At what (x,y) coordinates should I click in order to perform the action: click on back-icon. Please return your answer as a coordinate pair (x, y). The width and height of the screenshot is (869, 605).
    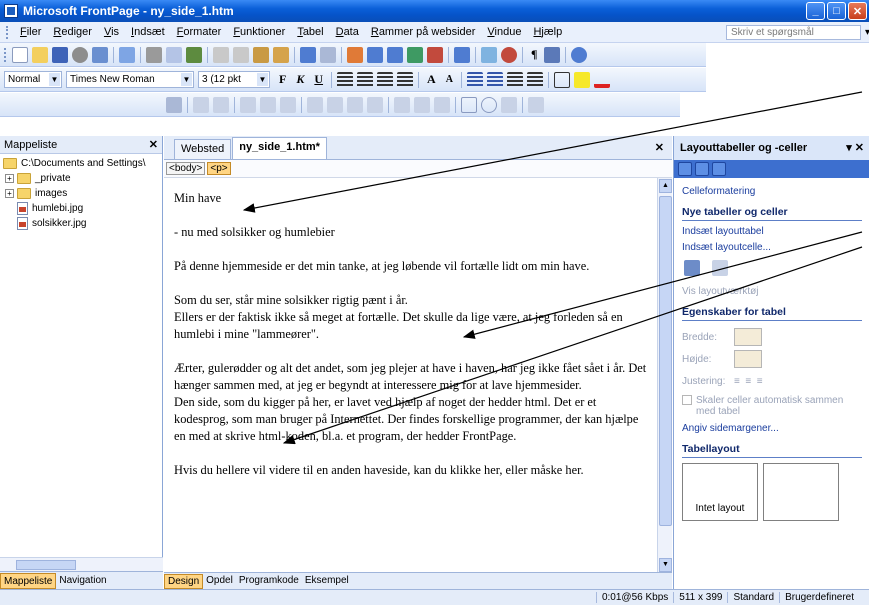
    Looking at the image, I should click on (685, 169).